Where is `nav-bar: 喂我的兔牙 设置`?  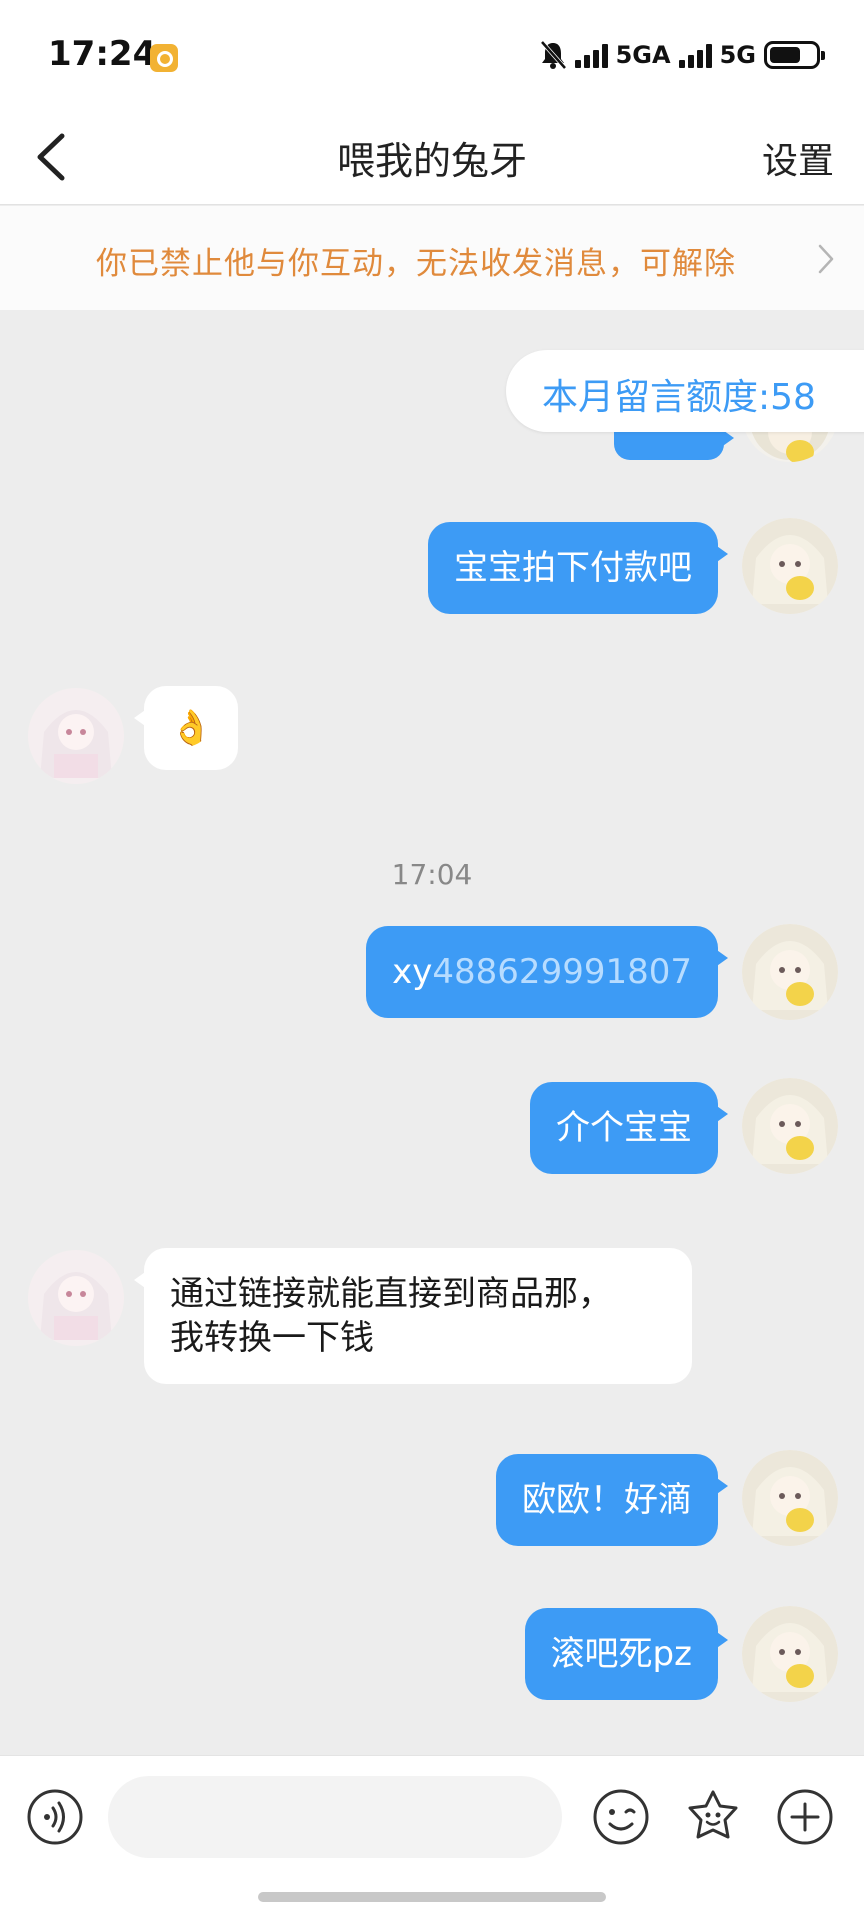
nav-bar: 喂我的兔牙 设置 is located at coordinates (432, 157).